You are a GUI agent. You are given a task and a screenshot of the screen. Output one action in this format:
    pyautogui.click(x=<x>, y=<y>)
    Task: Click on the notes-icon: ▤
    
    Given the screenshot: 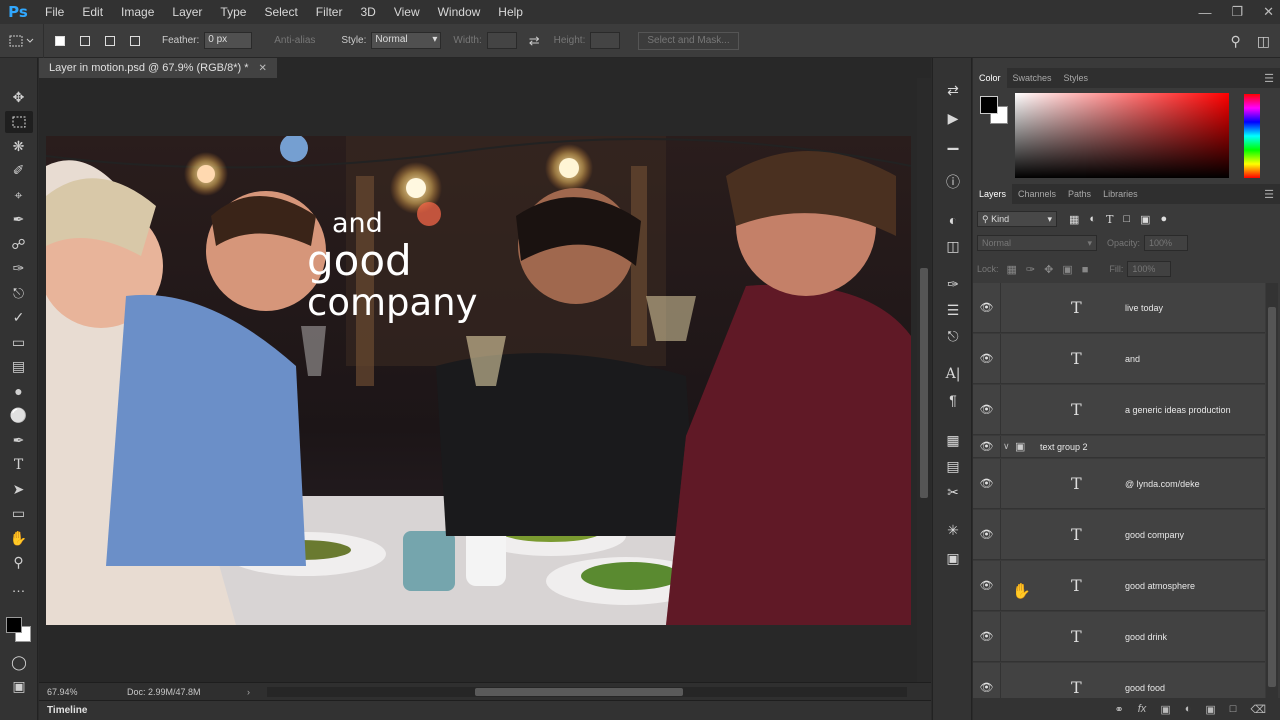 What is the action you would take?
    pyautogui.click(x=953, y=466)
    